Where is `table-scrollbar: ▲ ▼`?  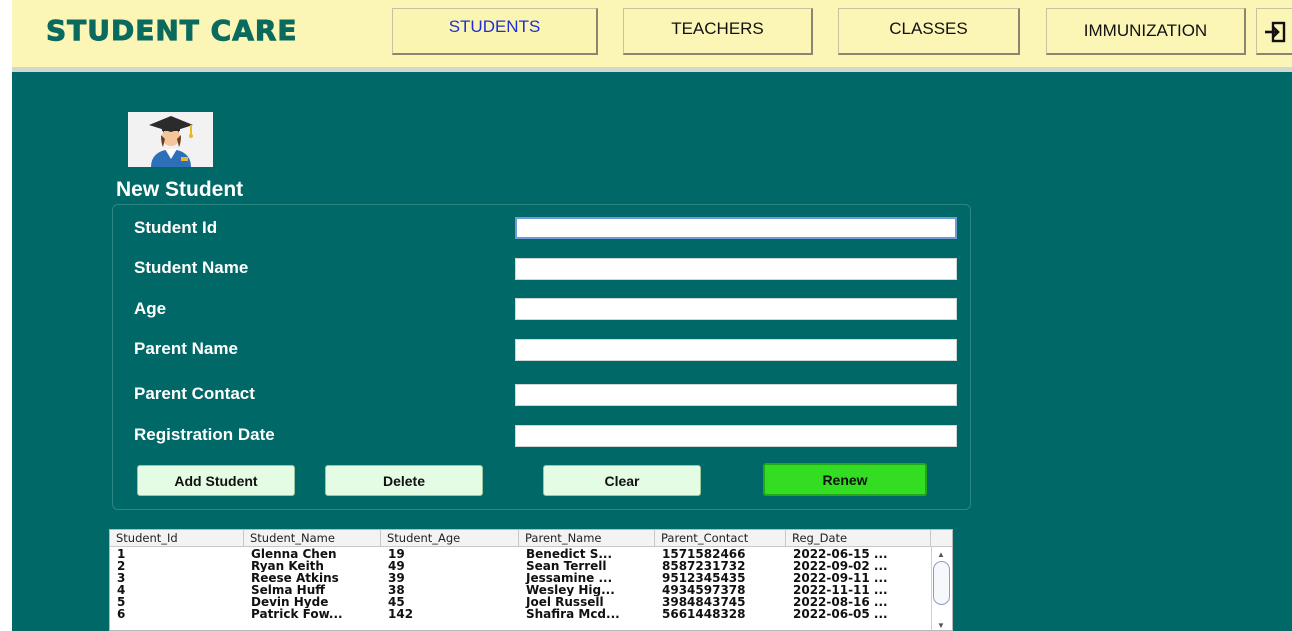 table-scrollbar: ▲ ▼ is located at coordinates (941, 588).